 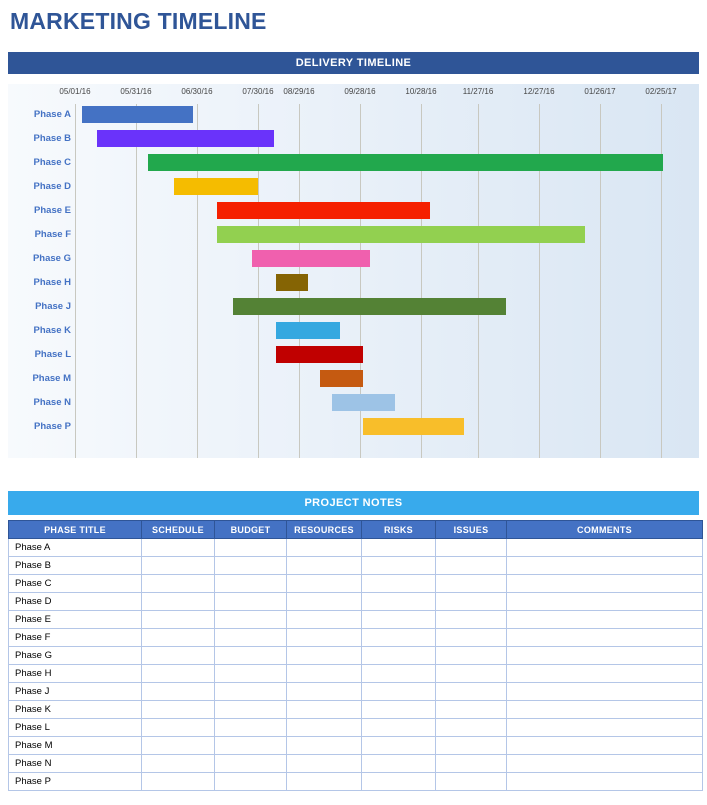 What do you see at coordinates (75, 601) in the screenshot?
I see `cell-phase-title: Phase D` at bounding box center [75, 601].